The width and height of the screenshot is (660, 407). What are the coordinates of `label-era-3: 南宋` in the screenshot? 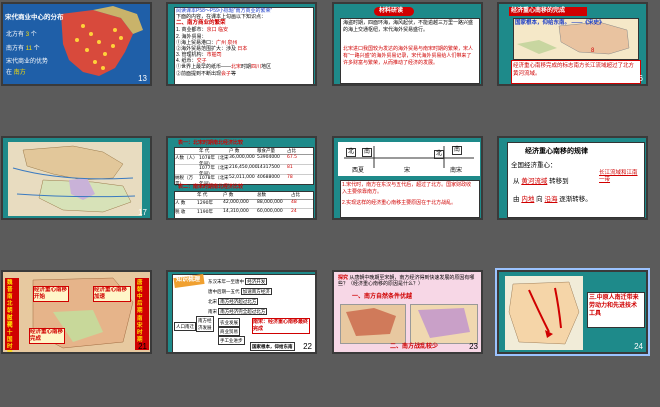 It's located at (456, 171).